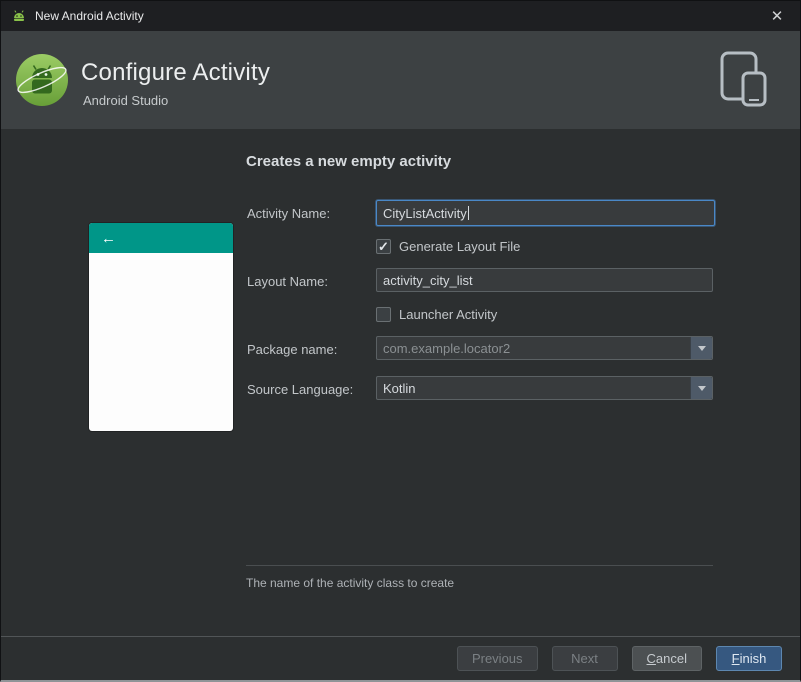  Describe the element at coordinates (383, 314) in the screenshot. I see `launcher-activity-checkbox` at that location.